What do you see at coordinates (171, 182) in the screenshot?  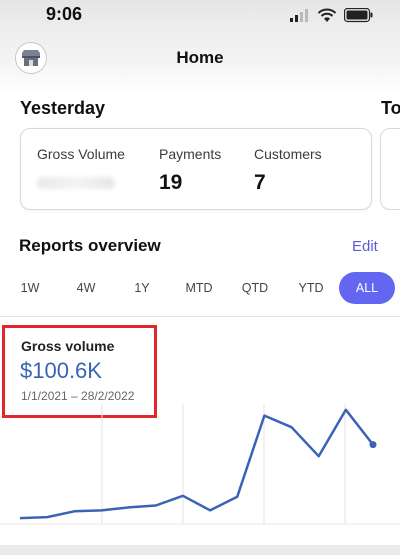 I see `payments-value: 19` at bounding box center [171, 182].